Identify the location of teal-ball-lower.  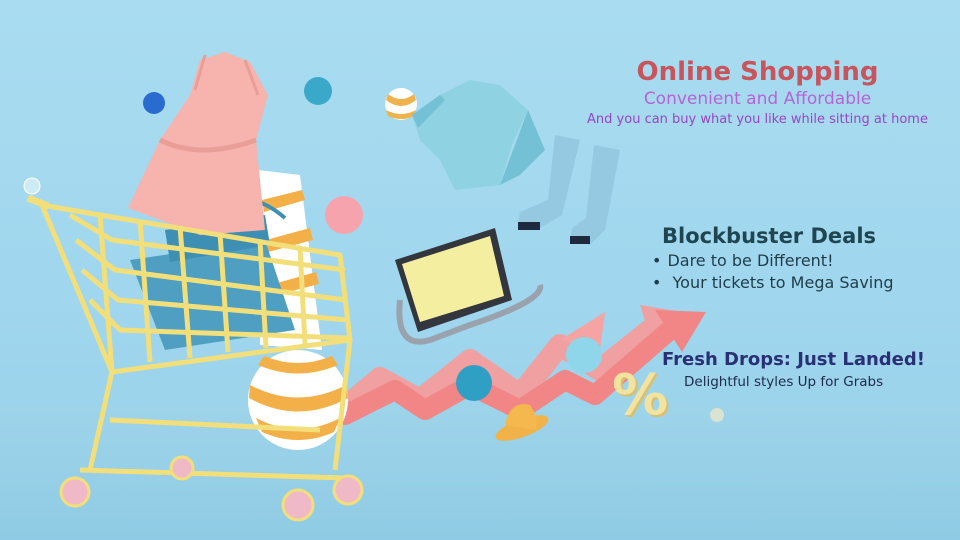
(474, 383).